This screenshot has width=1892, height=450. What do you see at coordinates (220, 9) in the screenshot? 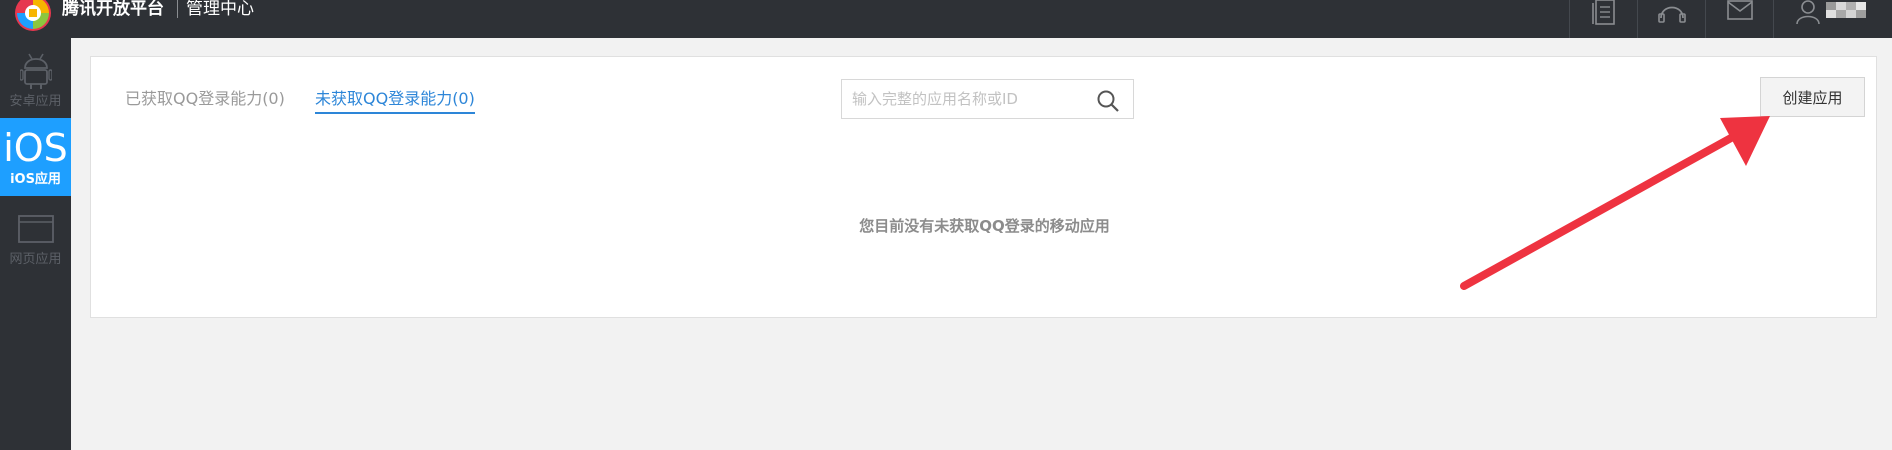
I see `management-center-title: 管理中心` at bounding box center [220, 9].